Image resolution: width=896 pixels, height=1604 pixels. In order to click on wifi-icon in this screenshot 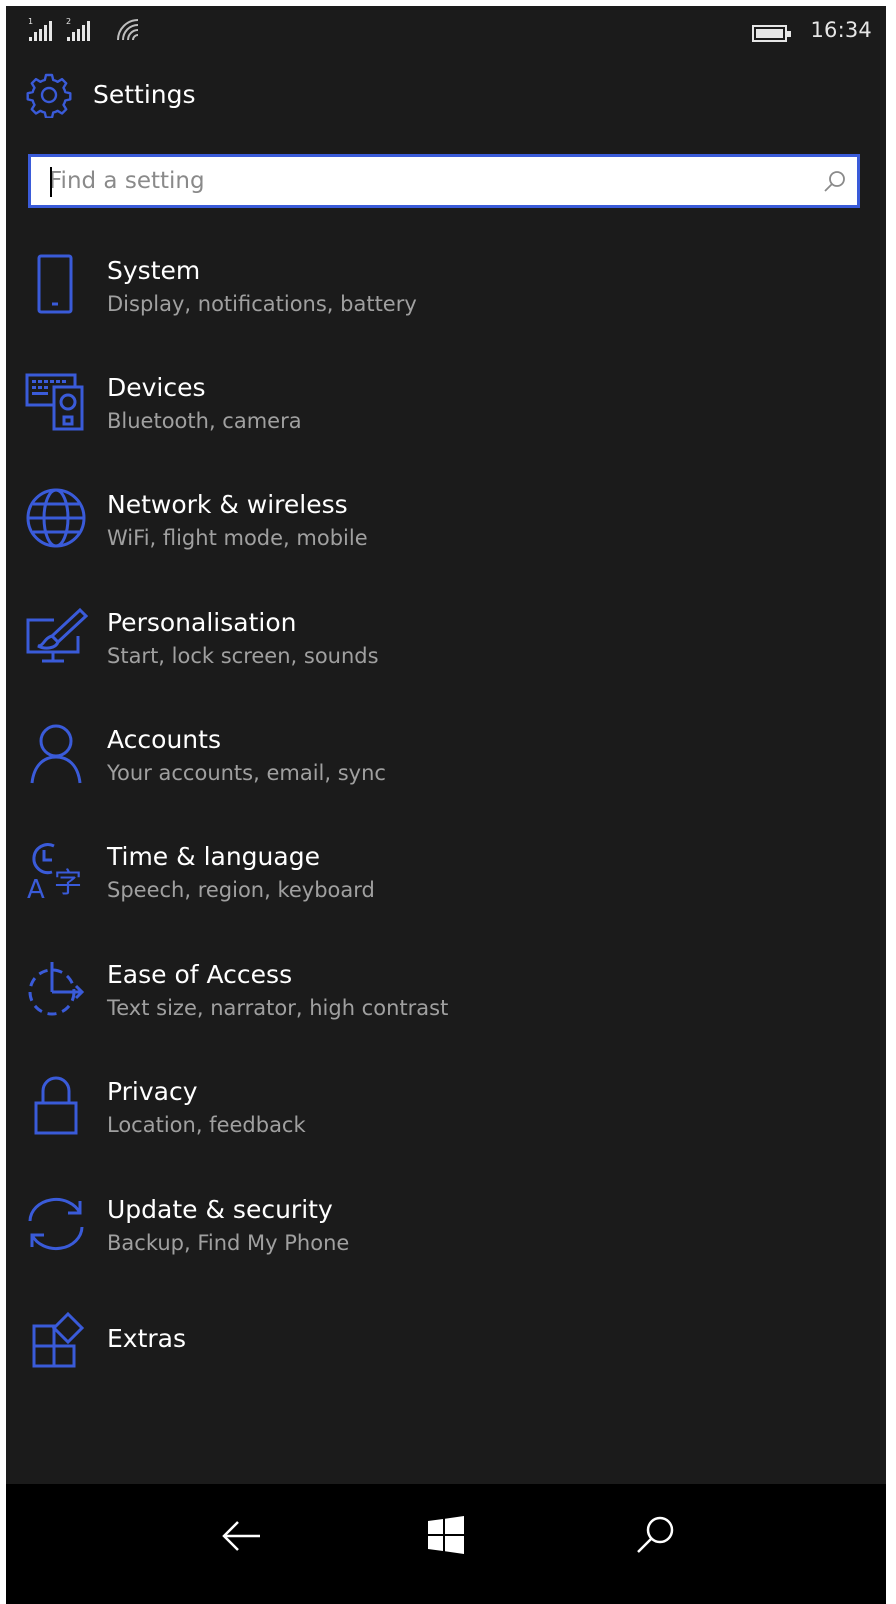, I will do `click(128, 29)`.